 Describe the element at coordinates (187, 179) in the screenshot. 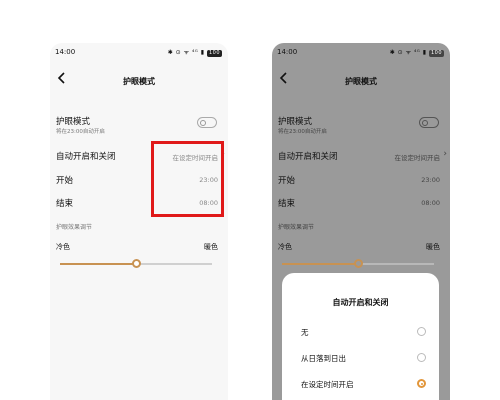

I see `highlight-box` at that location.